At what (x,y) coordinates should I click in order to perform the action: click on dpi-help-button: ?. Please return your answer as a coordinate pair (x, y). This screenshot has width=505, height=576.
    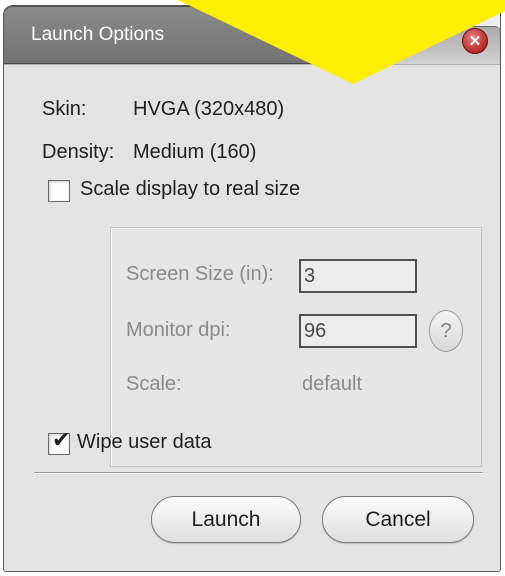
    Looking at the image, I should click on (446, 331).